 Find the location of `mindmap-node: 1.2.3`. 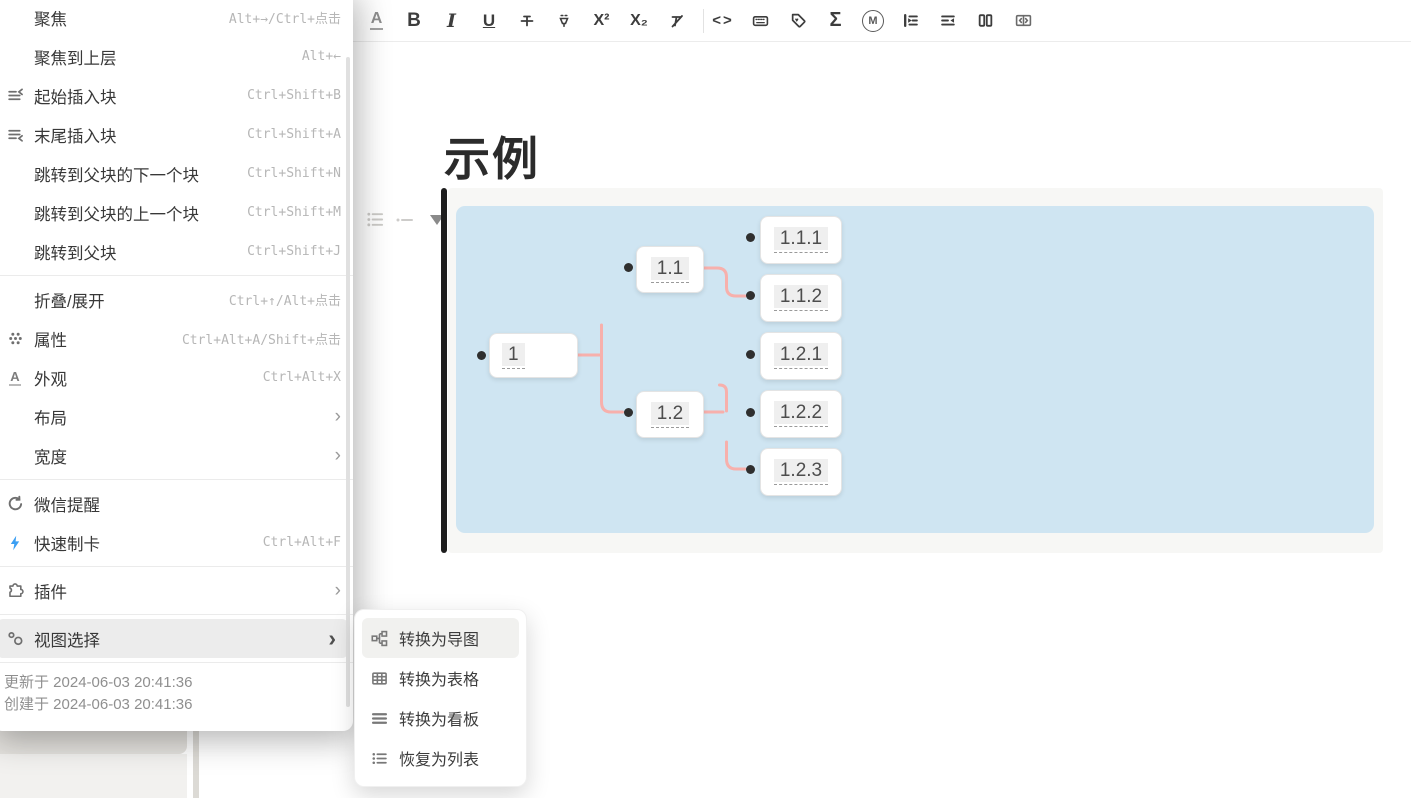

mindmap-node: 1.2.3 is located at coordinates (801, 472).